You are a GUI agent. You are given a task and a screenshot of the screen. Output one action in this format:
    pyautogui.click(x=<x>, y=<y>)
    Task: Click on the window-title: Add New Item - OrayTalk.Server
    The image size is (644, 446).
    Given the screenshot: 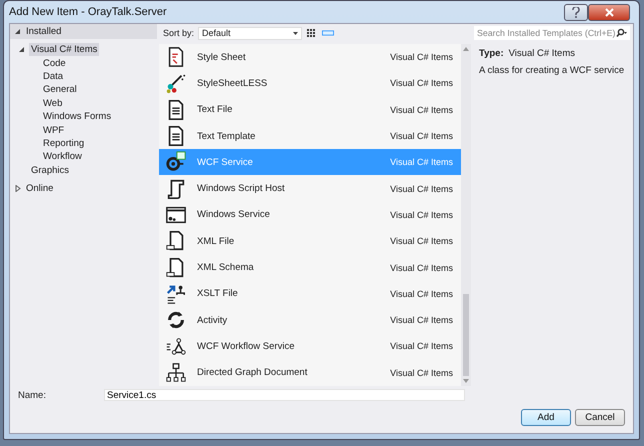 What is the action you would take?
    pyautogui.click(x=88, y=12)
    